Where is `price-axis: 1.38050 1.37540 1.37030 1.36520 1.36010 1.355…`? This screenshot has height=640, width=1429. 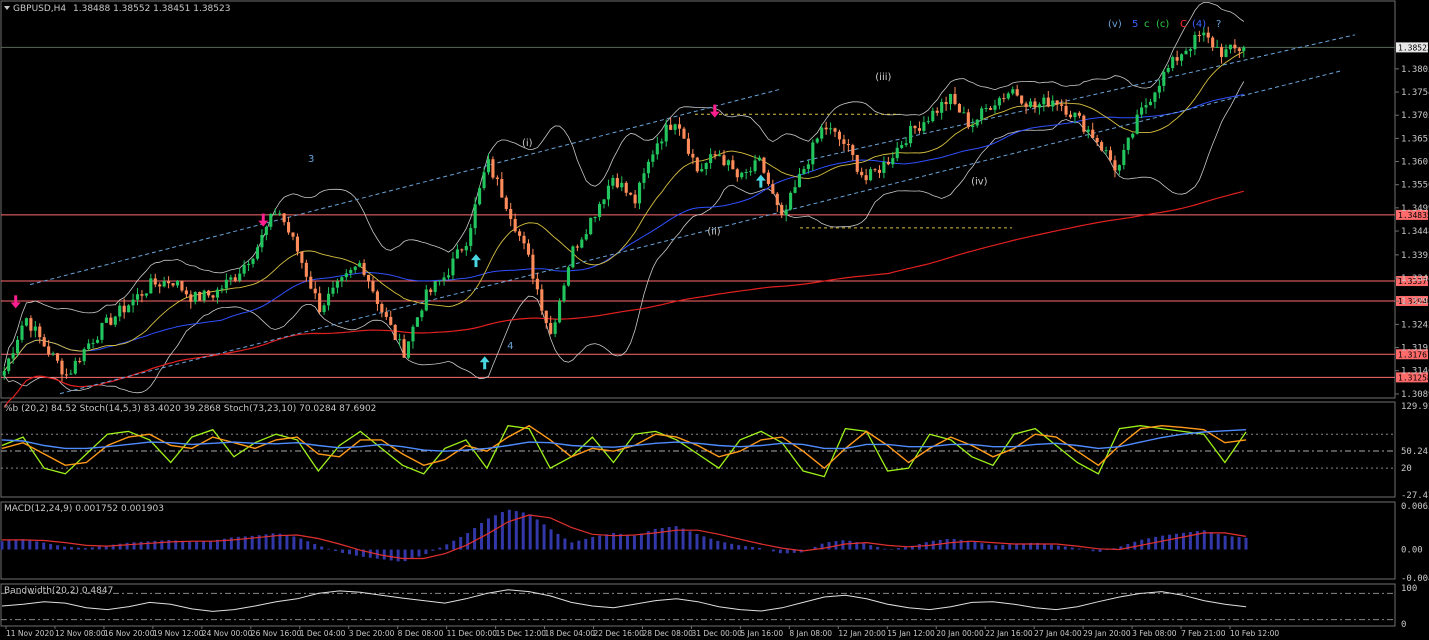 price-axis: 1.38050 1.37540 1.37030 1.36520 1.36010 1.355… is located at coordinates (1412, 232).